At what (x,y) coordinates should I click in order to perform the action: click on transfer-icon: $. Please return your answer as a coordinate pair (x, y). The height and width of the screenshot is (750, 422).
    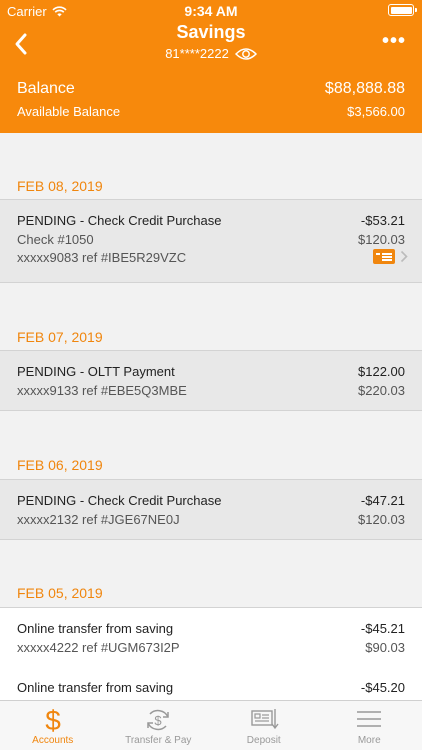
    Looking at the image, I should click on (158, 720).